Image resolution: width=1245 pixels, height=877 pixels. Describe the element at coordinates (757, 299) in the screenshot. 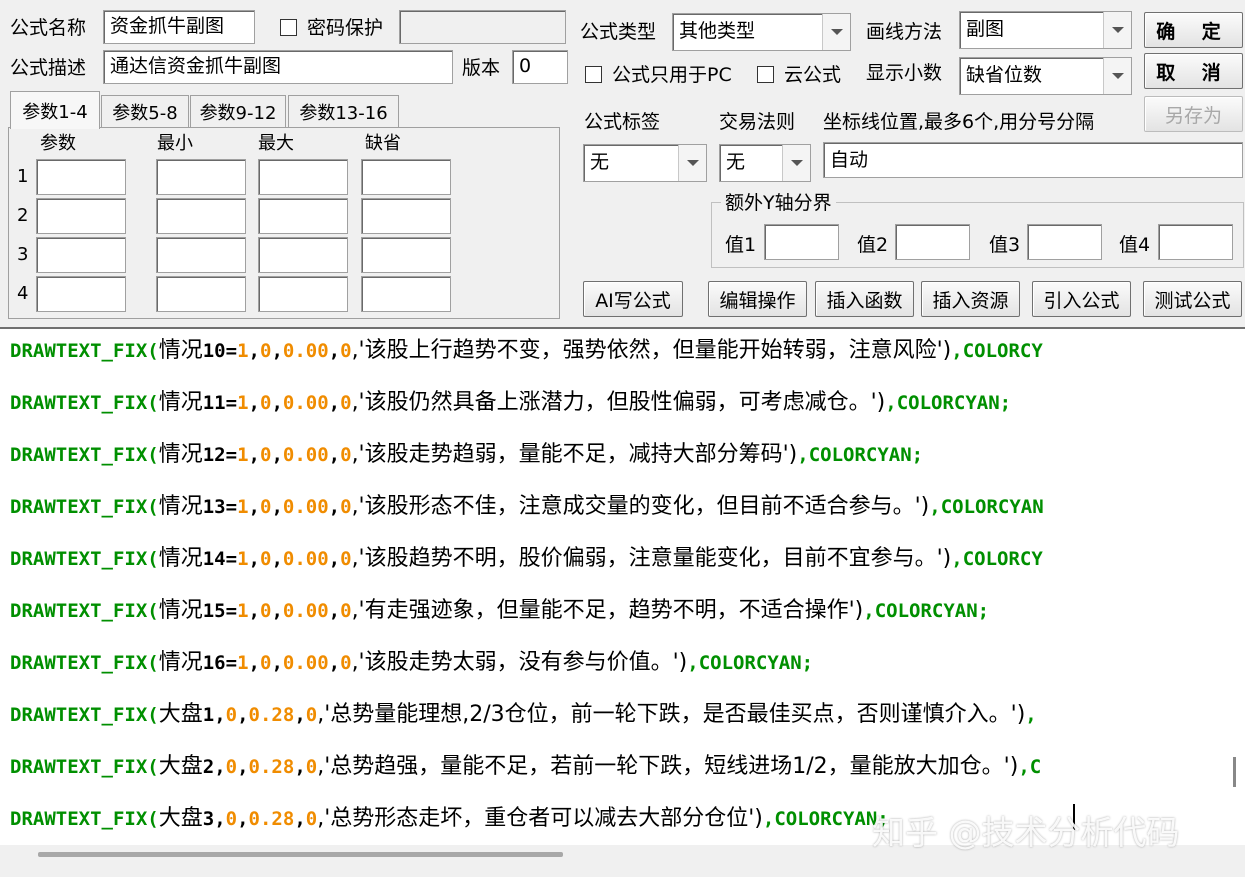

I see `edit-ops-button: 编辑操作` at that location.